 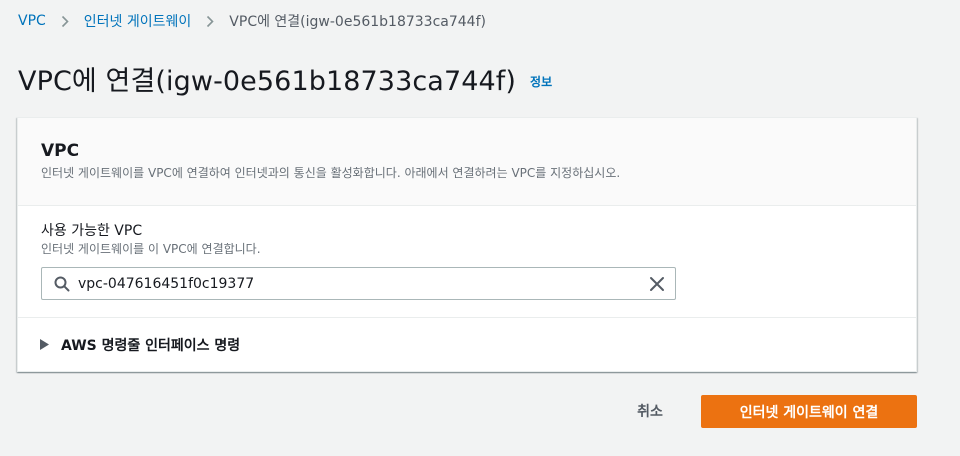 What do you see at coordinates (32, 21) in the screenshot?
I see `breadcrumb-vpc-link: VPC` at bounding box center [32, 21].